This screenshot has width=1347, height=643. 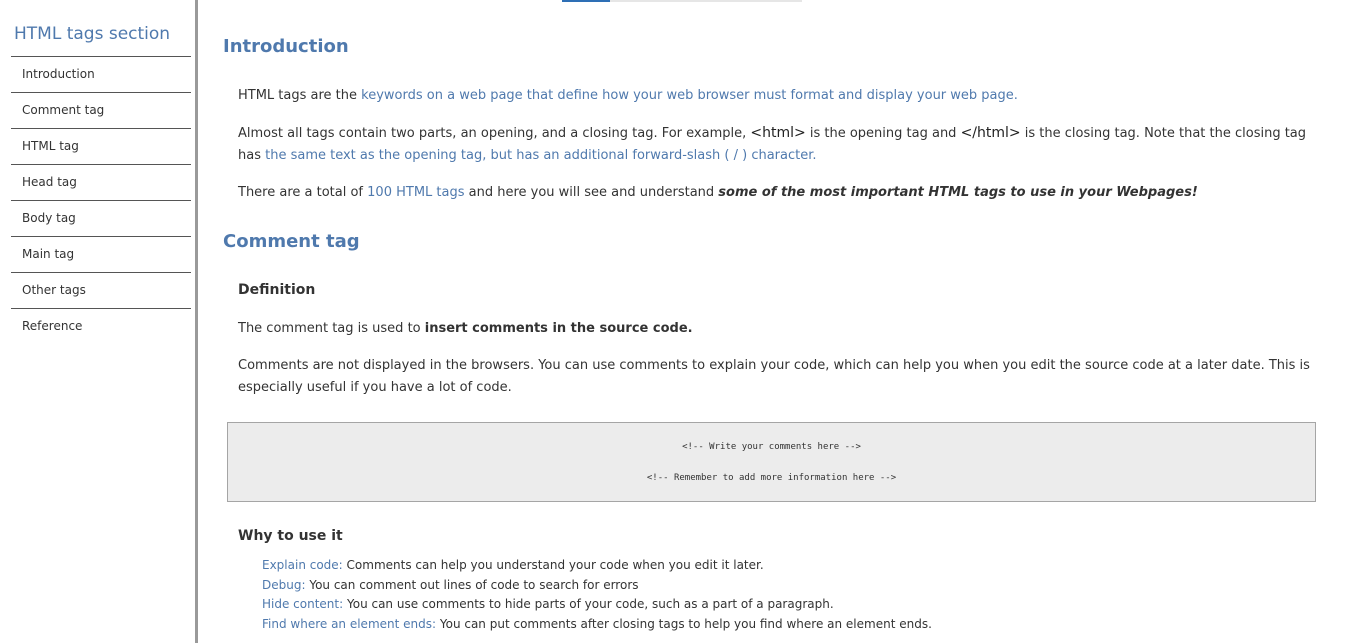 What do you see at coordinates (303, 604) in the screenshot?
I see `use-key-hide-content: Hide content:` at bounding box center [303, 604].